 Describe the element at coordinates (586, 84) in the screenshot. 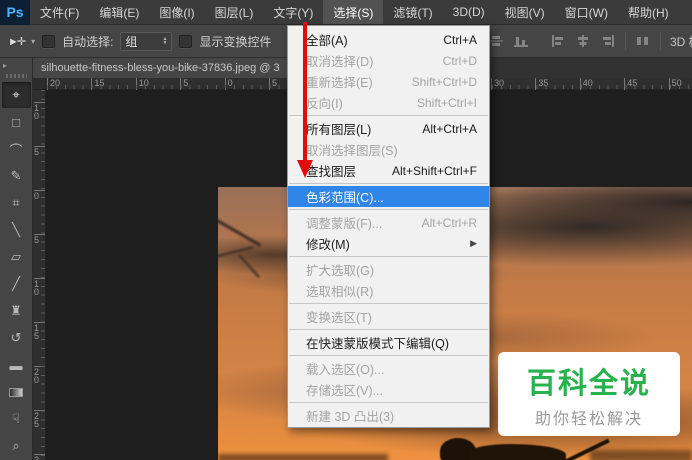

I see `ruler-tick-label: 40` at that location.